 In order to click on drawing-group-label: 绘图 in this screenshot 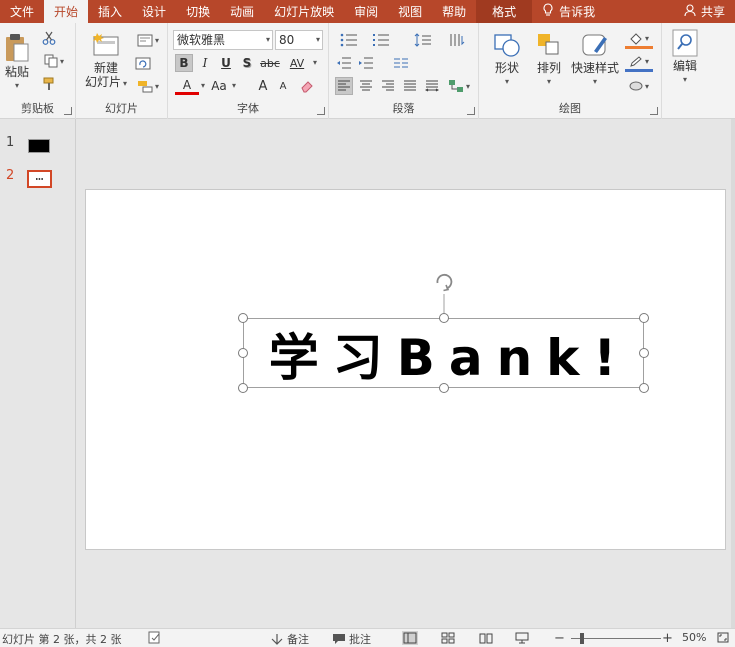, I will do `click(570, 108)`.